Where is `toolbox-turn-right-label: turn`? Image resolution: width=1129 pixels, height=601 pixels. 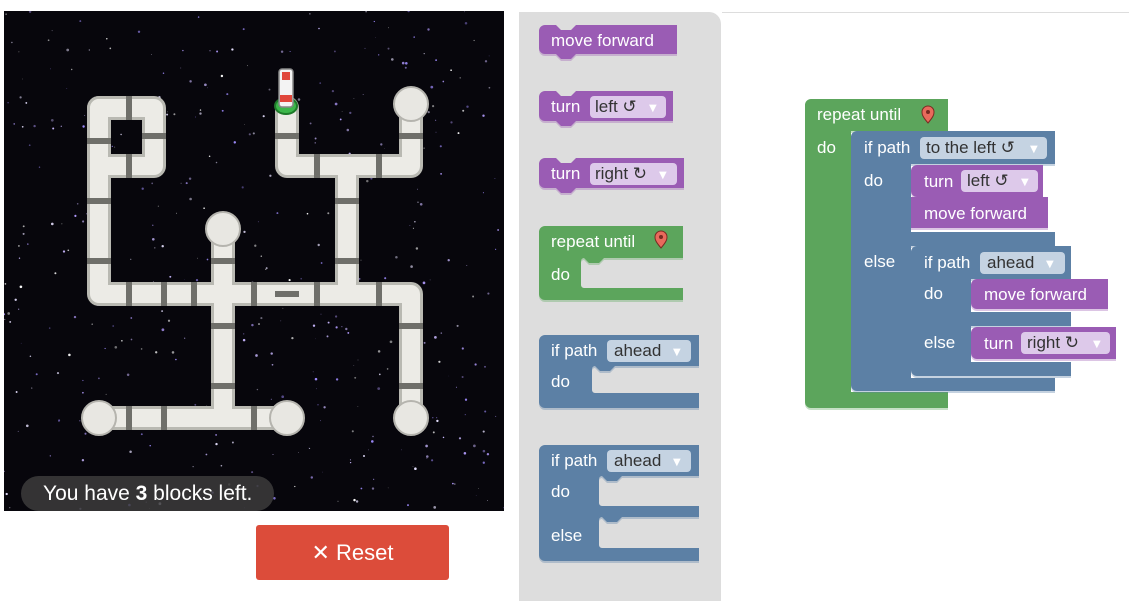 toolbox-turn-right-label: turn is located at coordinates (565, 173).